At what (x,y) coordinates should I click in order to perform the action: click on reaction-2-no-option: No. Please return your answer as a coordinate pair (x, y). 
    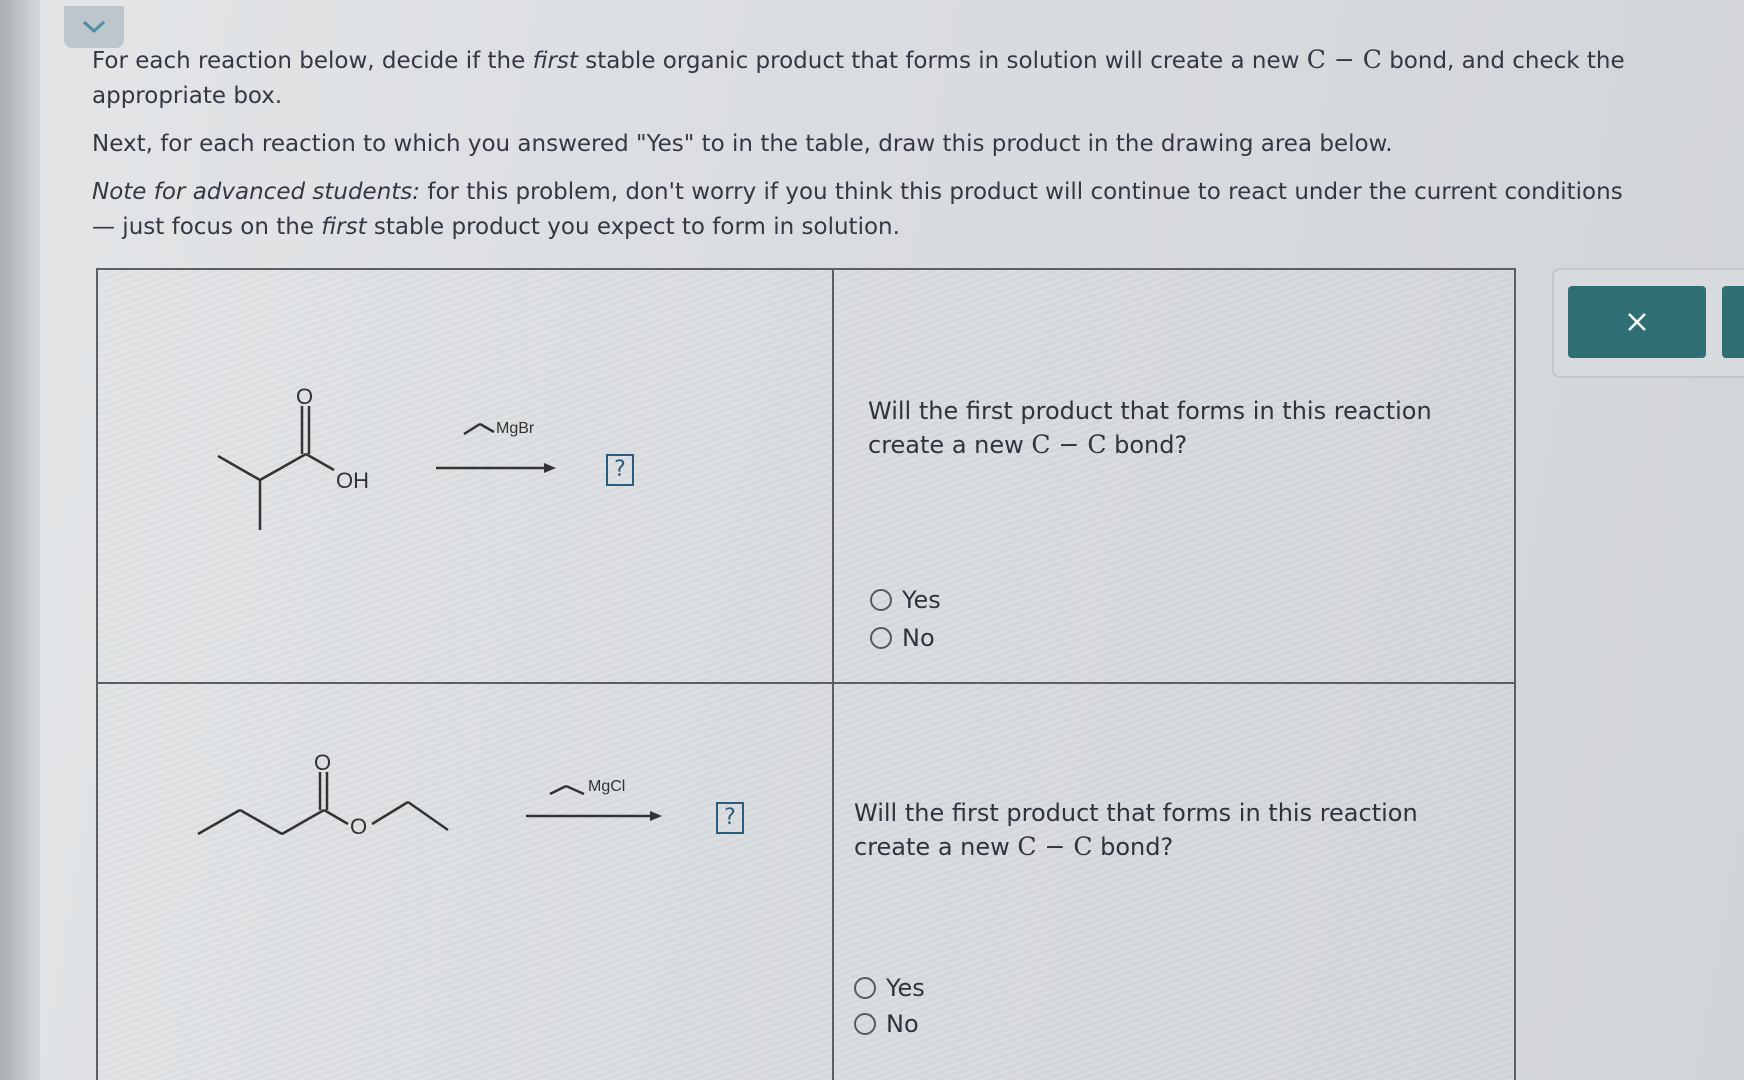
    Looking at the image, I should click on (886, 1024).